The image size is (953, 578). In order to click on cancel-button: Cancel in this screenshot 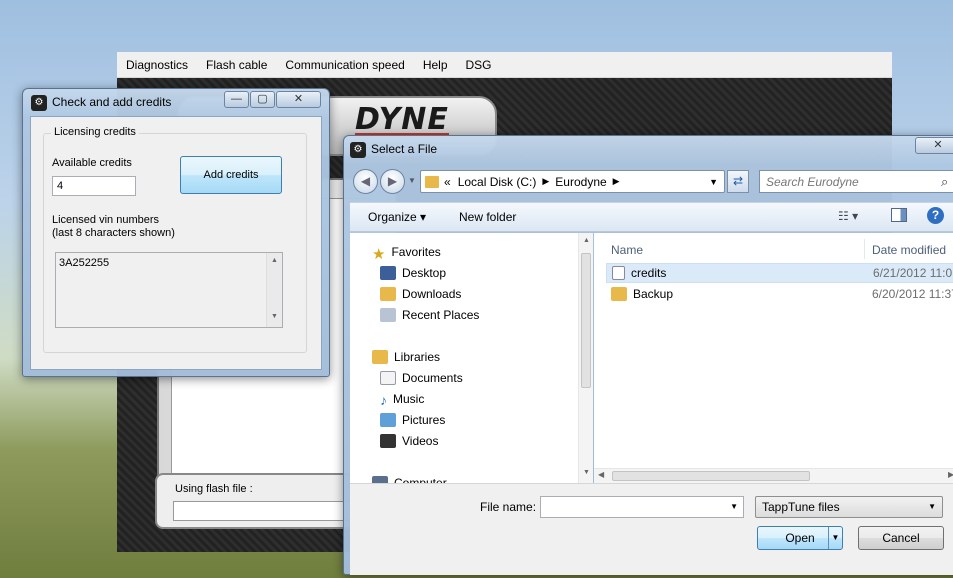, I will do `click(901, 538)`.